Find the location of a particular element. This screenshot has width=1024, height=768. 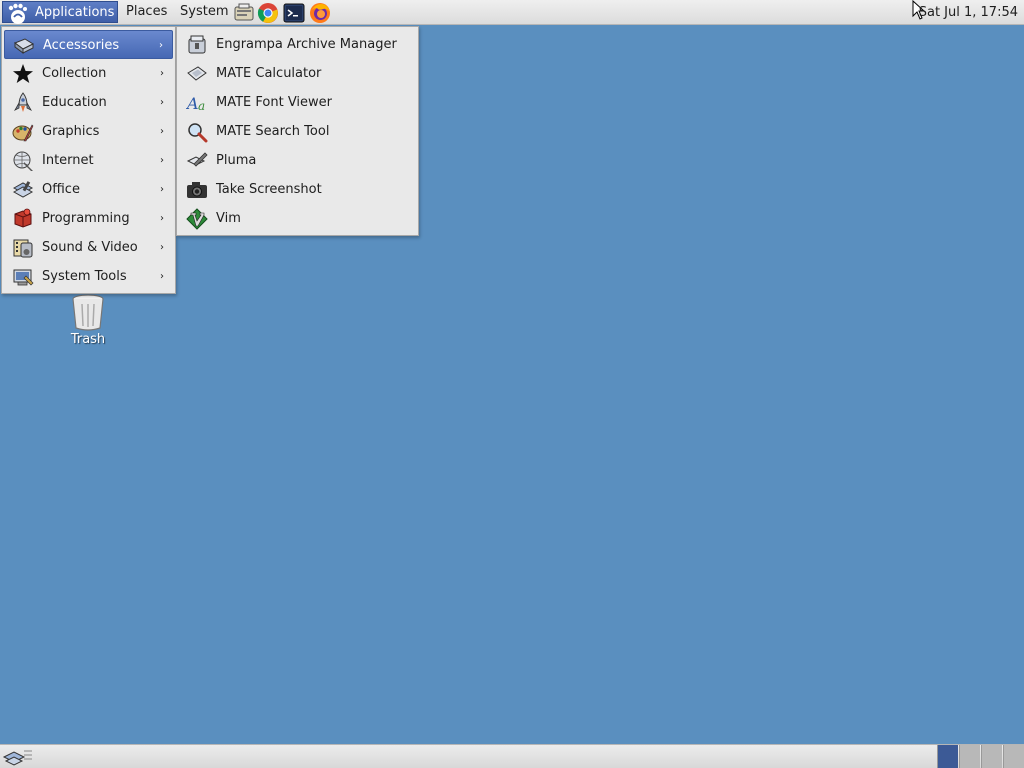

graphics-icon is located at coordinates (23, 133).